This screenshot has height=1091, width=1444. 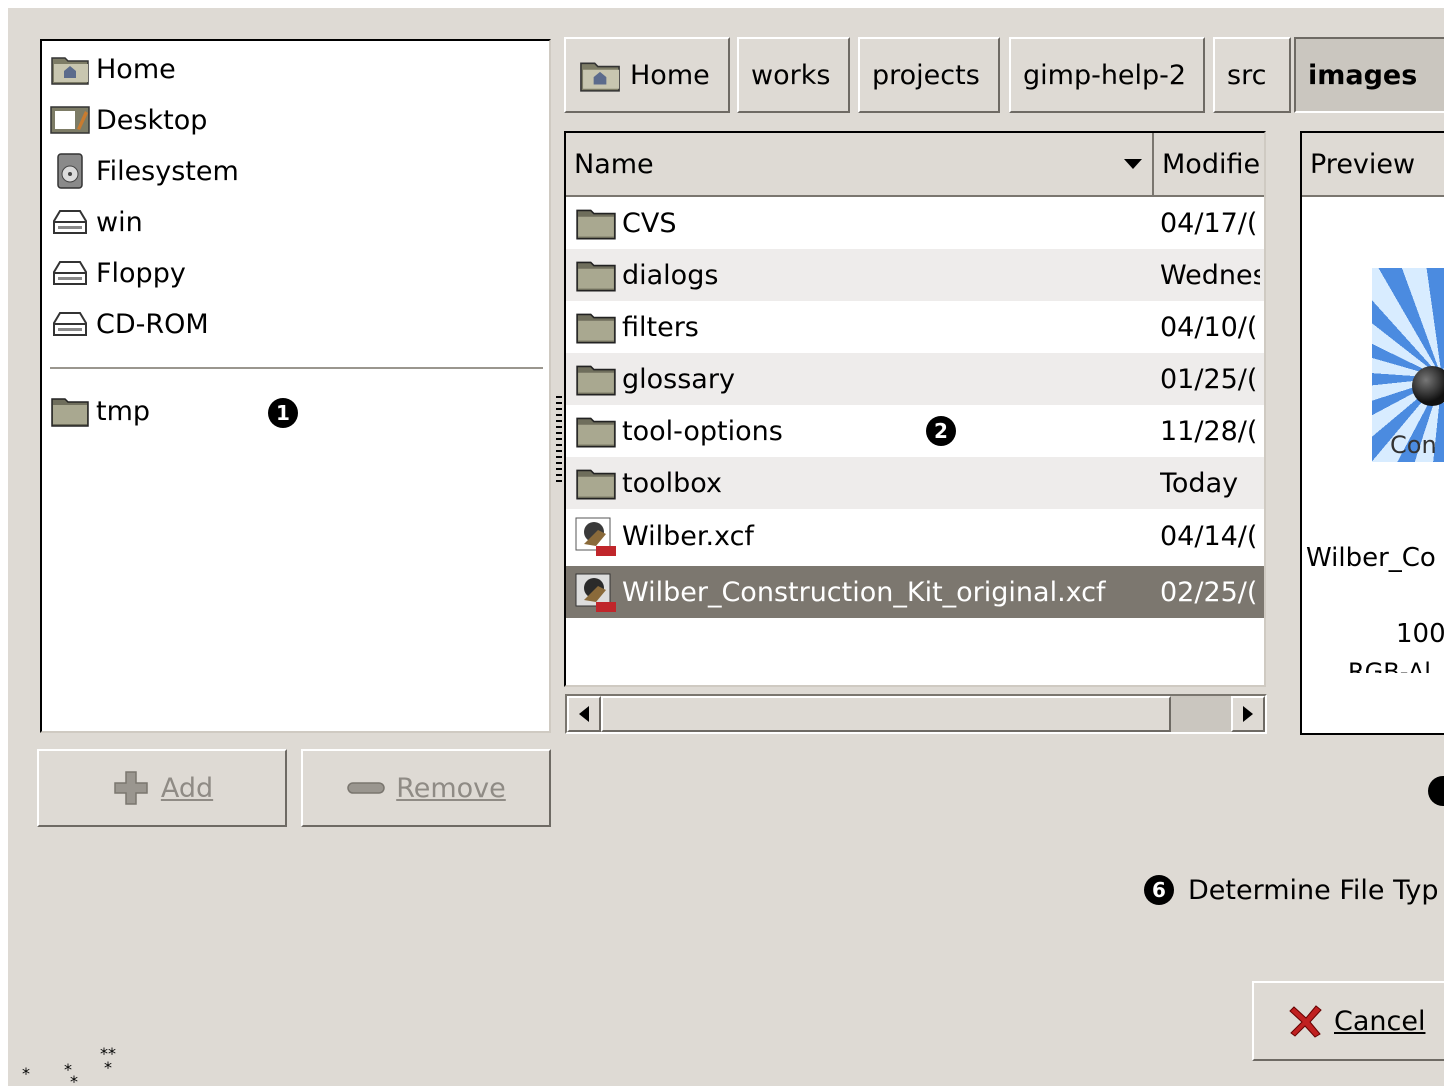 I want to click on add-button: Add, so click(x=162, y=788).